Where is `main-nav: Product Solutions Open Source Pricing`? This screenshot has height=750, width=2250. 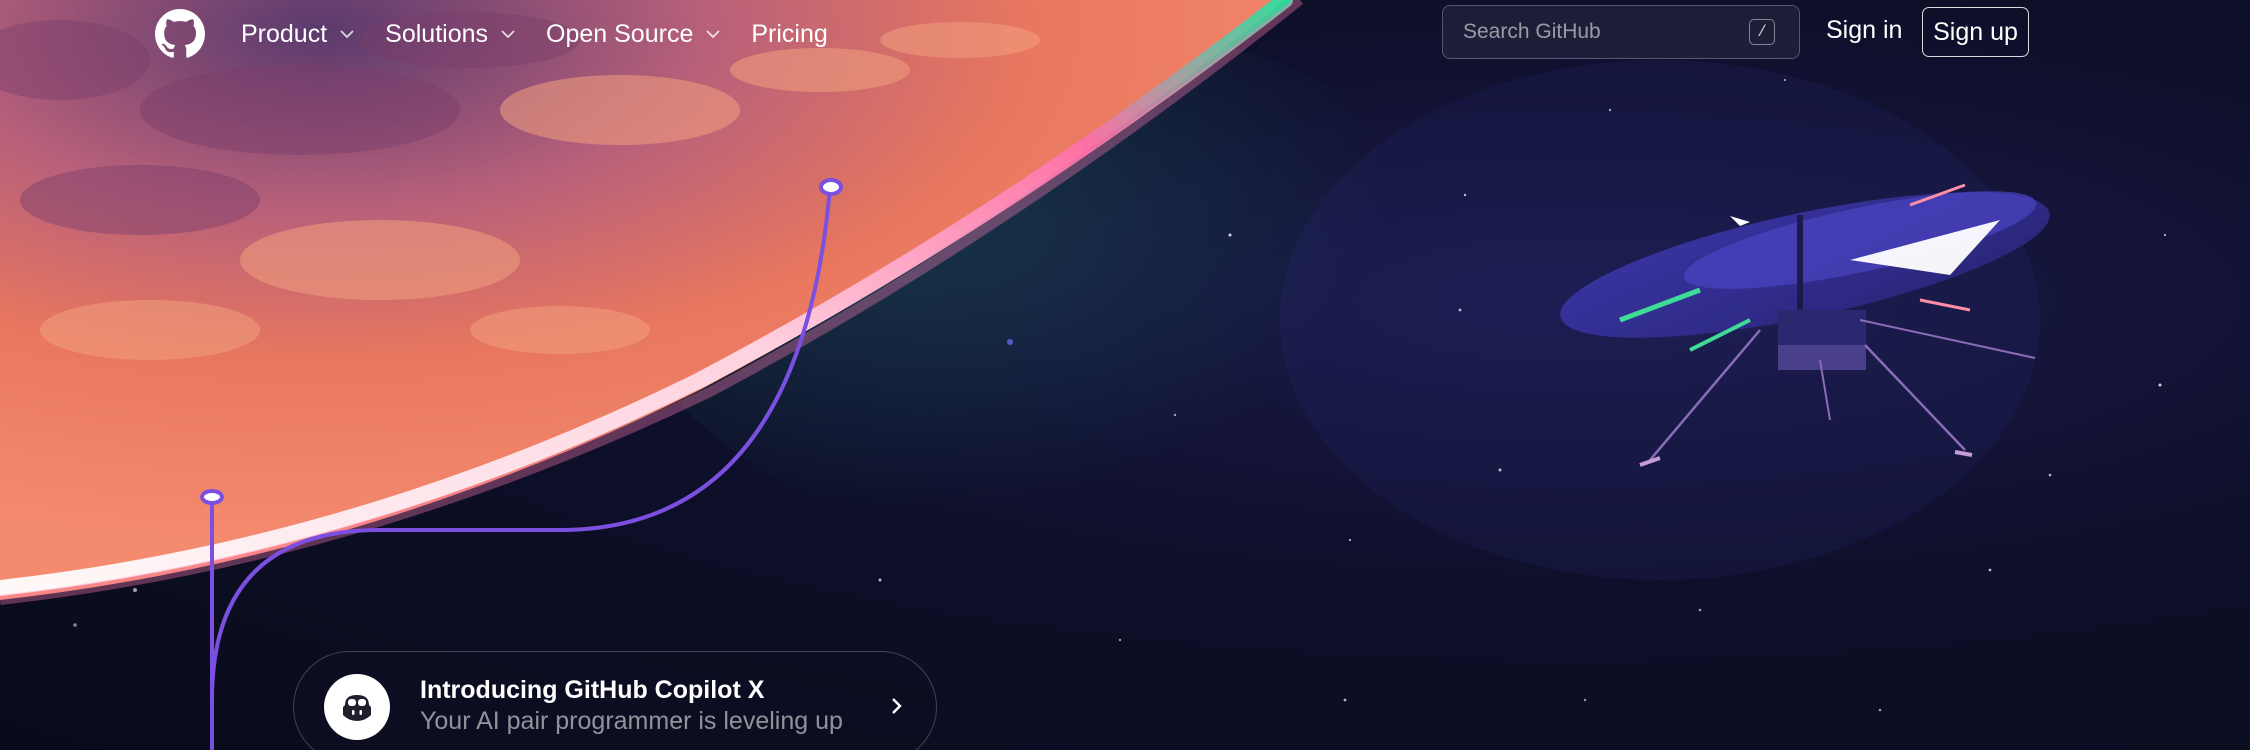 main-nav: Product Solutions Open Source Pricing is located at coordinates (549, 34).